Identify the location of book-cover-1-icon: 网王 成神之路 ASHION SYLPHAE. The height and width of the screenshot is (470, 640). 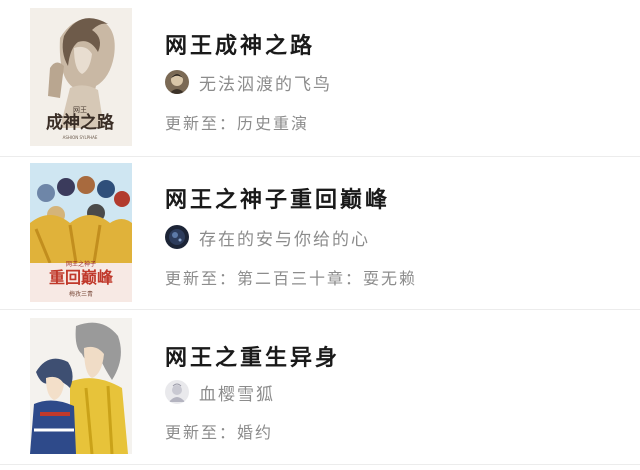
(81, 77).